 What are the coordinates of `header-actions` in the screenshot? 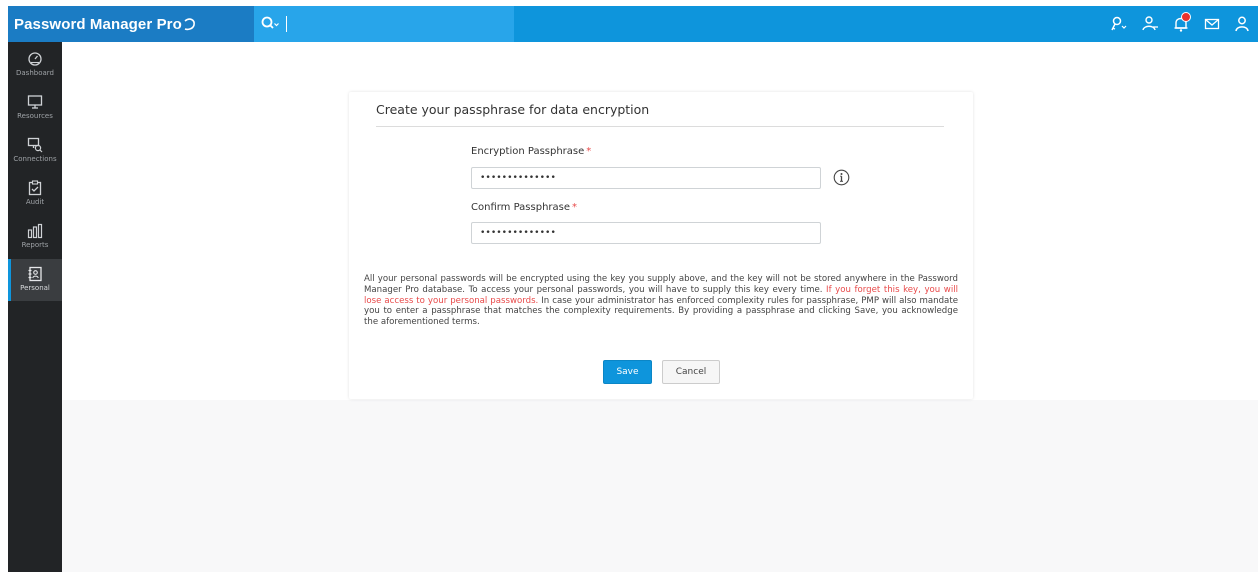 It's located at (1180, 24).